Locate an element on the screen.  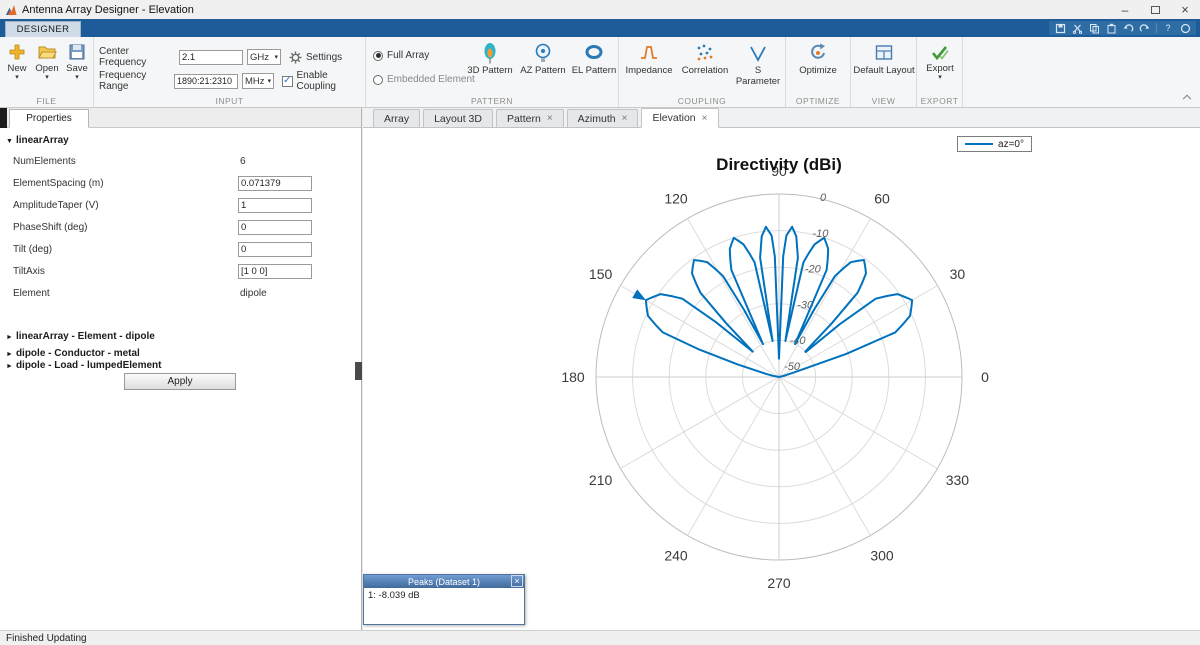
default-layout-button: Default Layout is located at coordinates (884, 59).